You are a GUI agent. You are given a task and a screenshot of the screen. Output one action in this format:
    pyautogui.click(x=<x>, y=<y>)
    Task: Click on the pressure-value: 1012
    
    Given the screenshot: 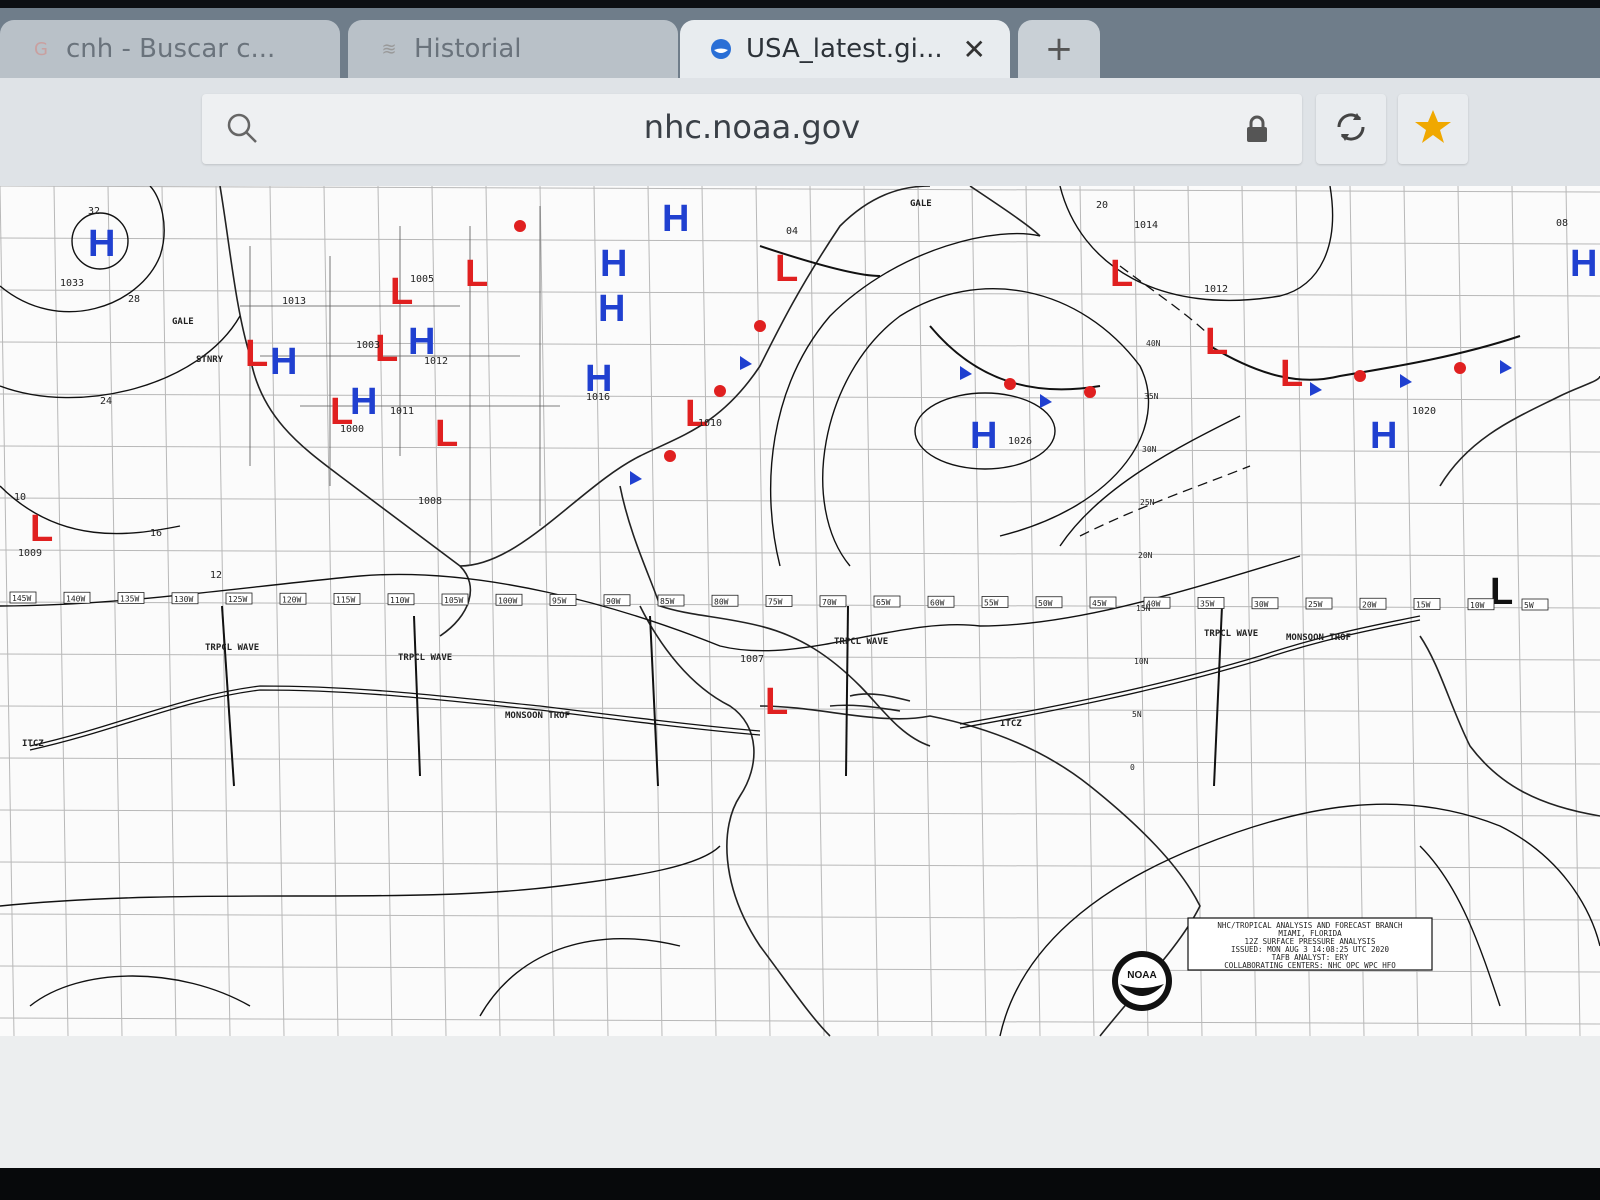 What is the action you would take?
    pyautogui.click(x=1216, y=289)
    